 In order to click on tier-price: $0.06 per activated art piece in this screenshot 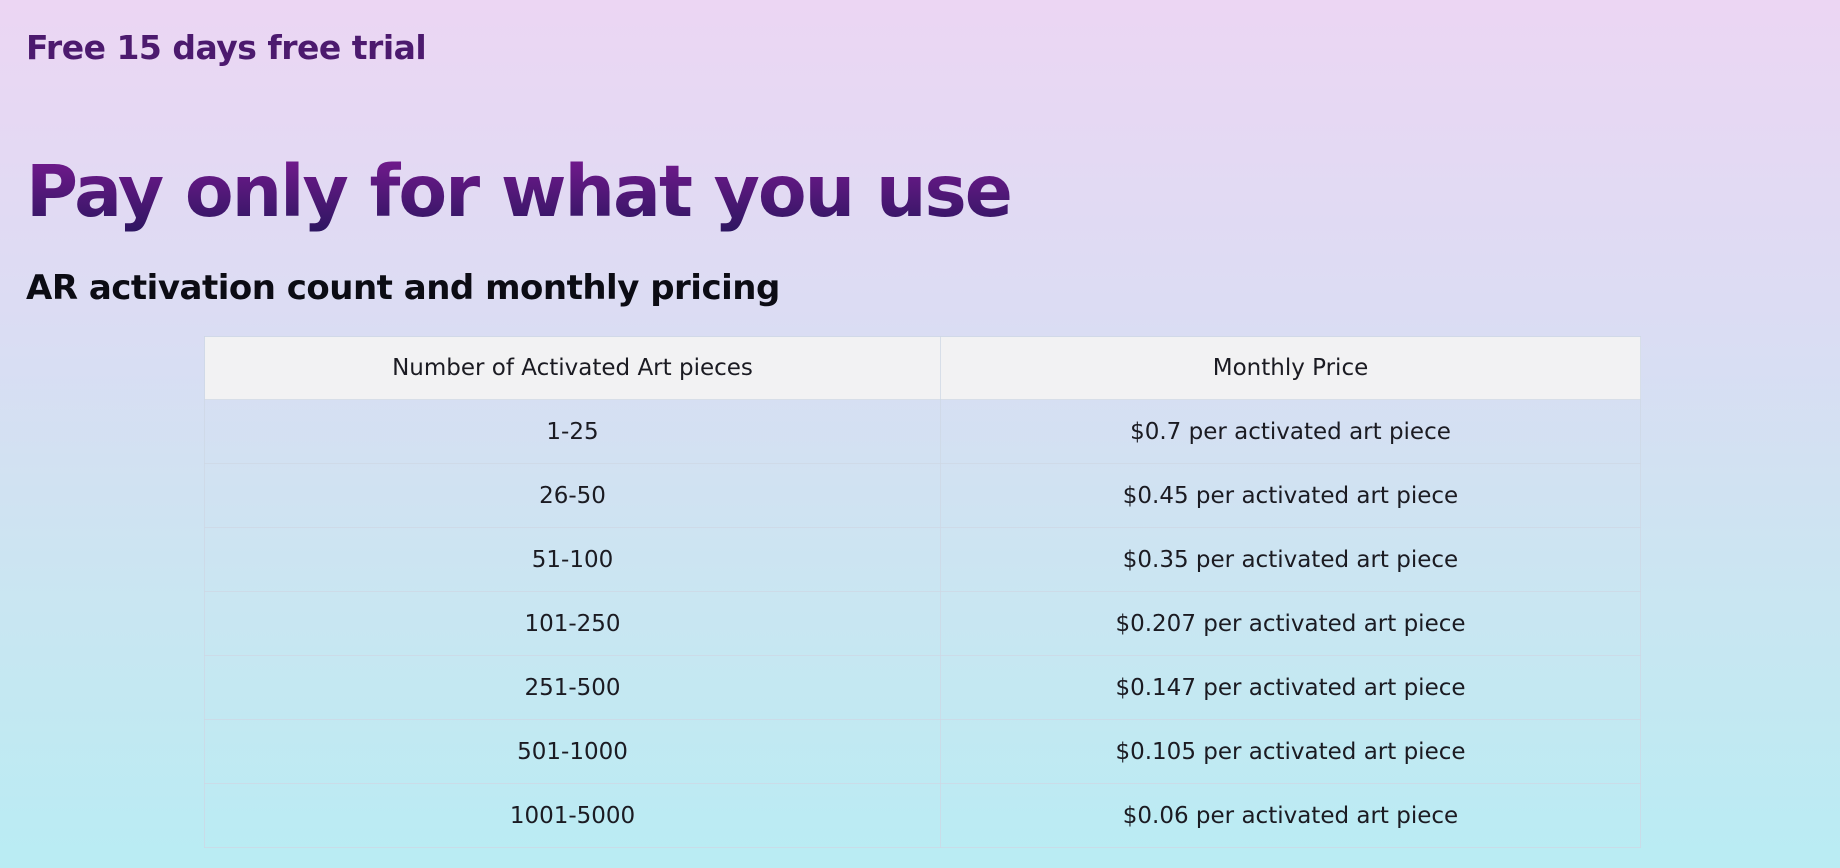, I will do `click(1290, 815)`.